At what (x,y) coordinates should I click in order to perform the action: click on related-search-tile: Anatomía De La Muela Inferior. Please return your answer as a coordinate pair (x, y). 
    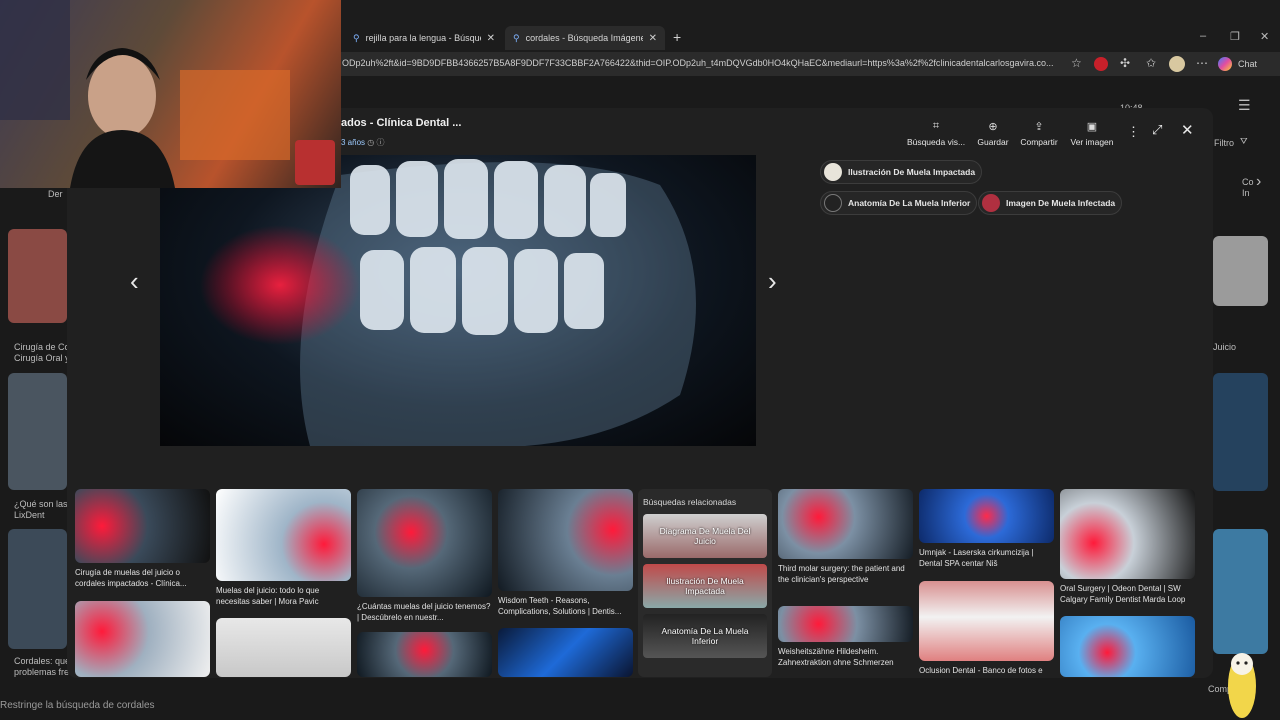
    Looking at the image, I should click on (705, 636).